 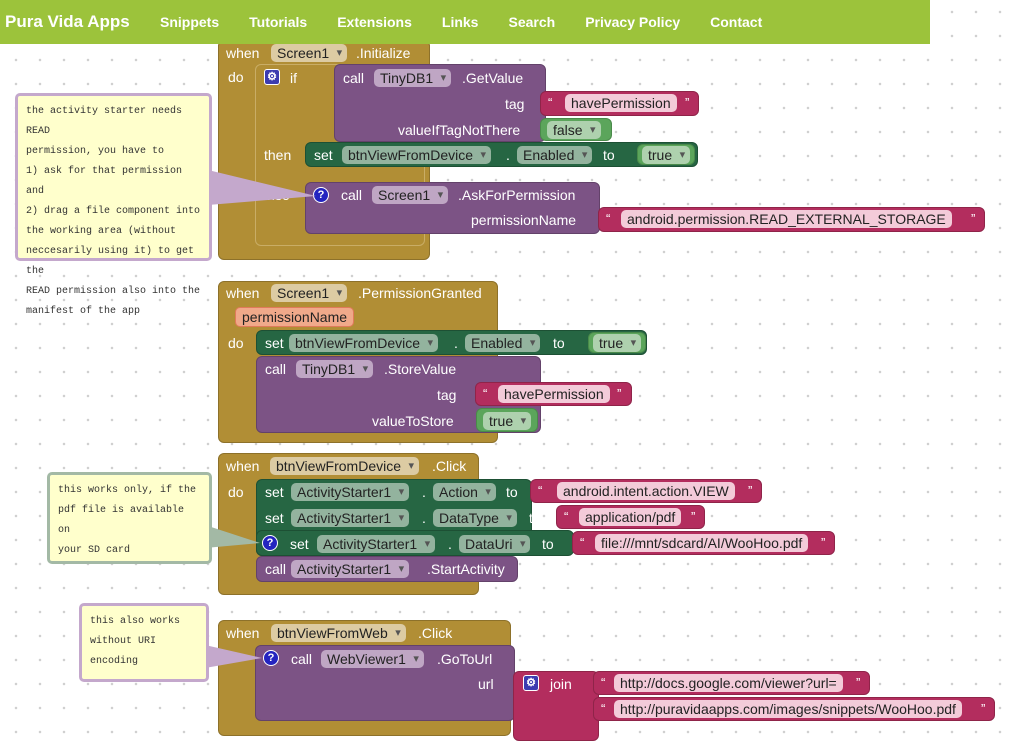 I want to click on comment-line: 2) drag a file component into, so click(x=113, y=211).